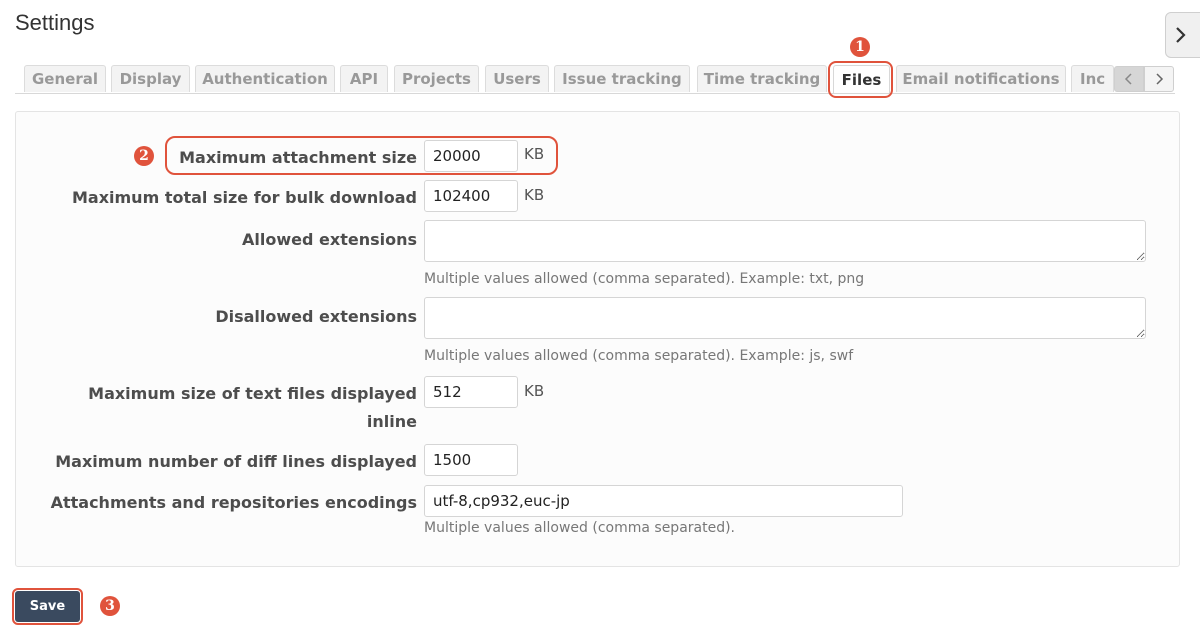 The width and height of the screenshot is (1200, 630). Describe the element at coordinates (110, 606) in the screenshot. I see `callout-number-3: 3` at that location.